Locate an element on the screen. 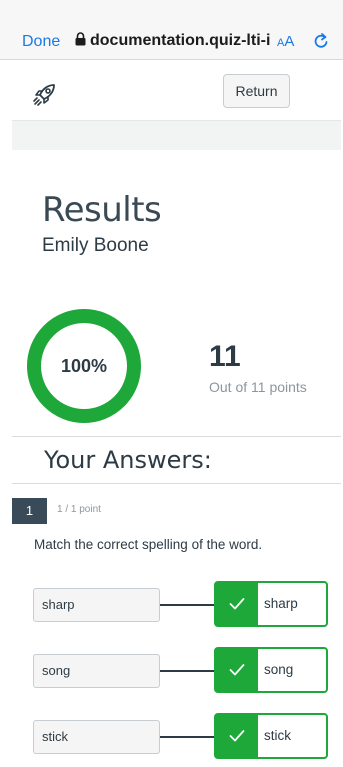 This screenshot has height=767, width=343. match-right-item: song is located at coordinates (271, 670).